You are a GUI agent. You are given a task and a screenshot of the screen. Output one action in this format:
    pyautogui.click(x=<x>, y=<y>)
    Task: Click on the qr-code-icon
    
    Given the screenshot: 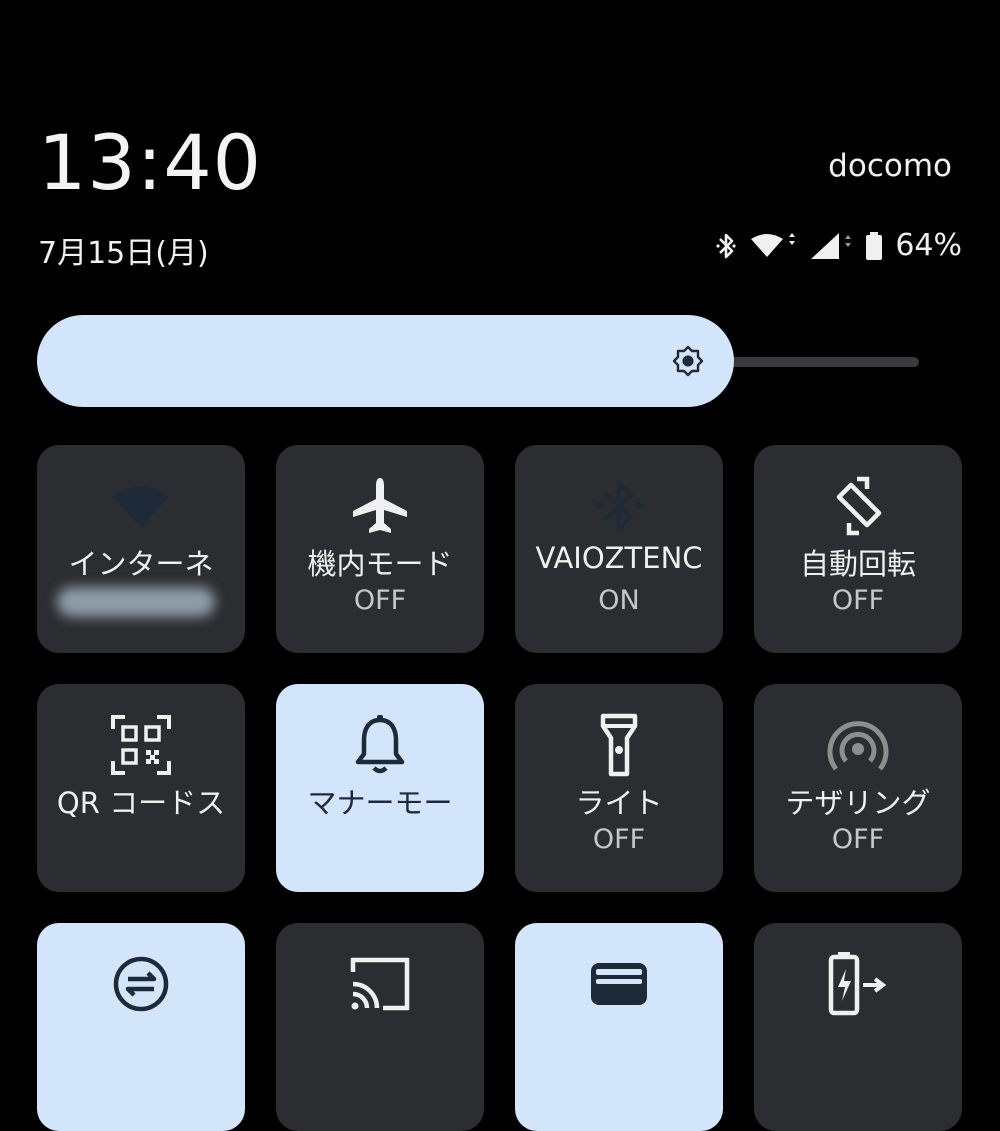 What is the action you would take?
    pyautogui.click(x=141, y=745)
    